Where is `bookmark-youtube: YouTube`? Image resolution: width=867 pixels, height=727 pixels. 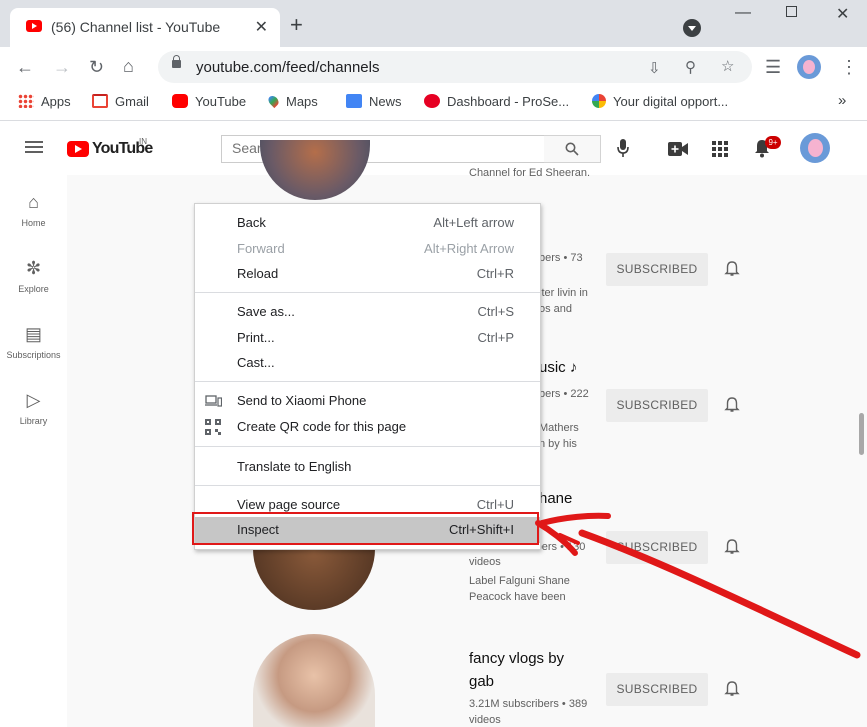 bookmark-youtube: YouTube is located at coordinates (209, 101).